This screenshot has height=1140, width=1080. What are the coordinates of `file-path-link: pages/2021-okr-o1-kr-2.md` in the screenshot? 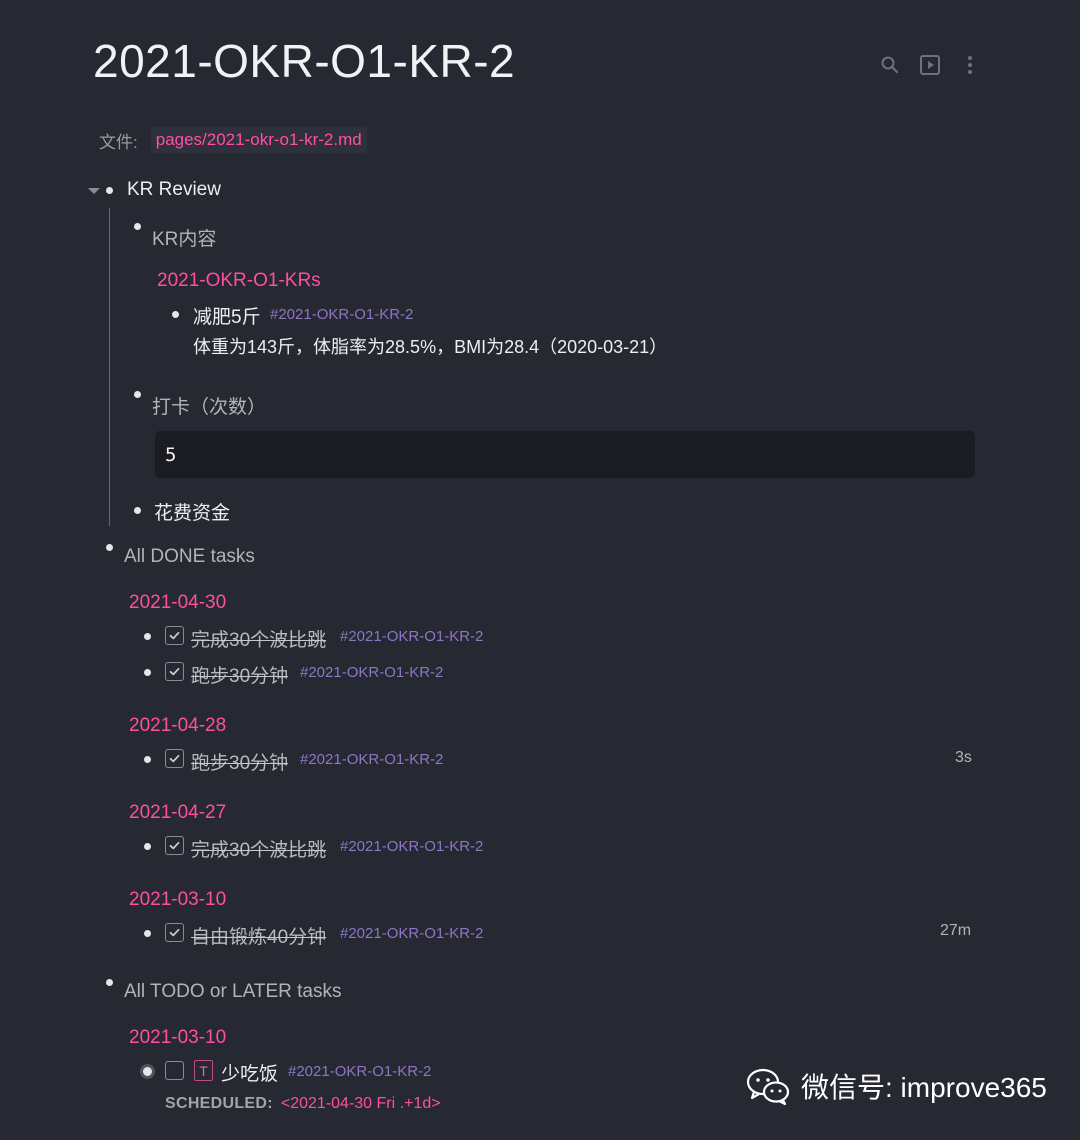 It's located at (258, 140).